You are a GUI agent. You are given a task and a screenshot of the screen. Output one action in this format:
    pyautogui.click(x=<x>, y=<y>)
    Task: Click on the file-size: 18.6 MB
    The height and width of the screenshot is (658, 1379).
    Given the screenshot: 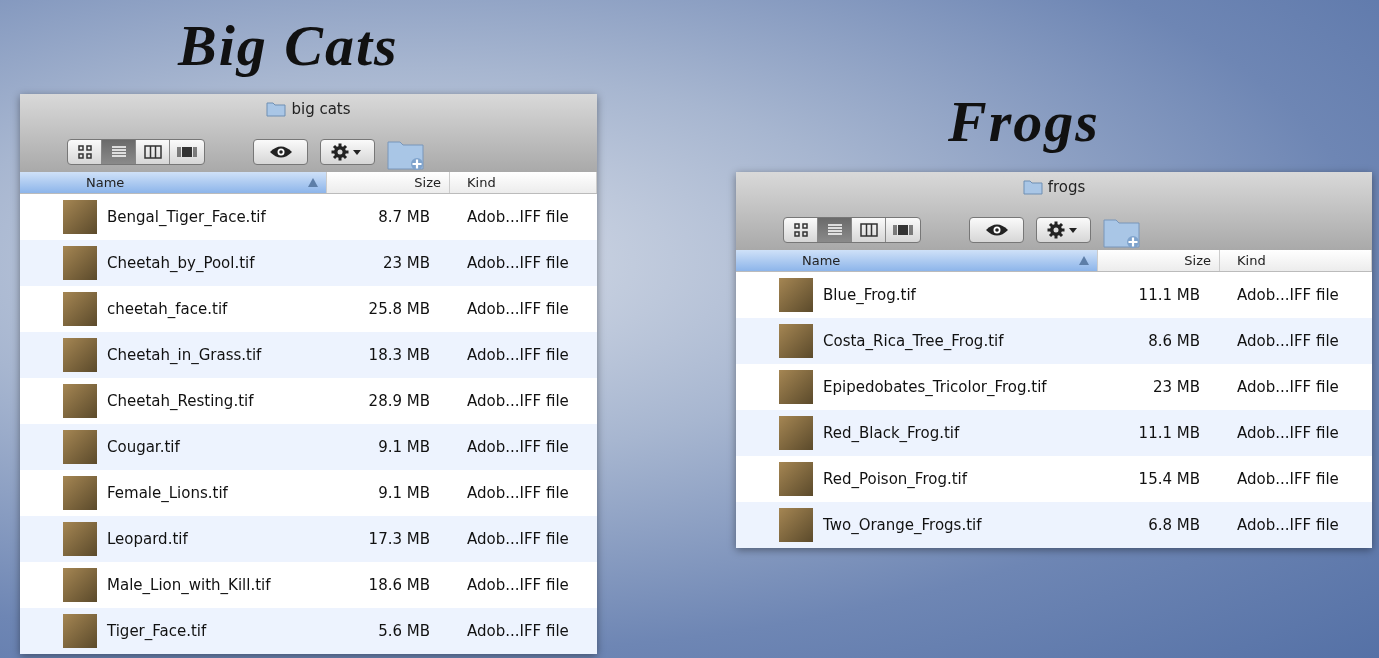 What is the action you would take?
    pyautogui.click(x=399, y=585)
    